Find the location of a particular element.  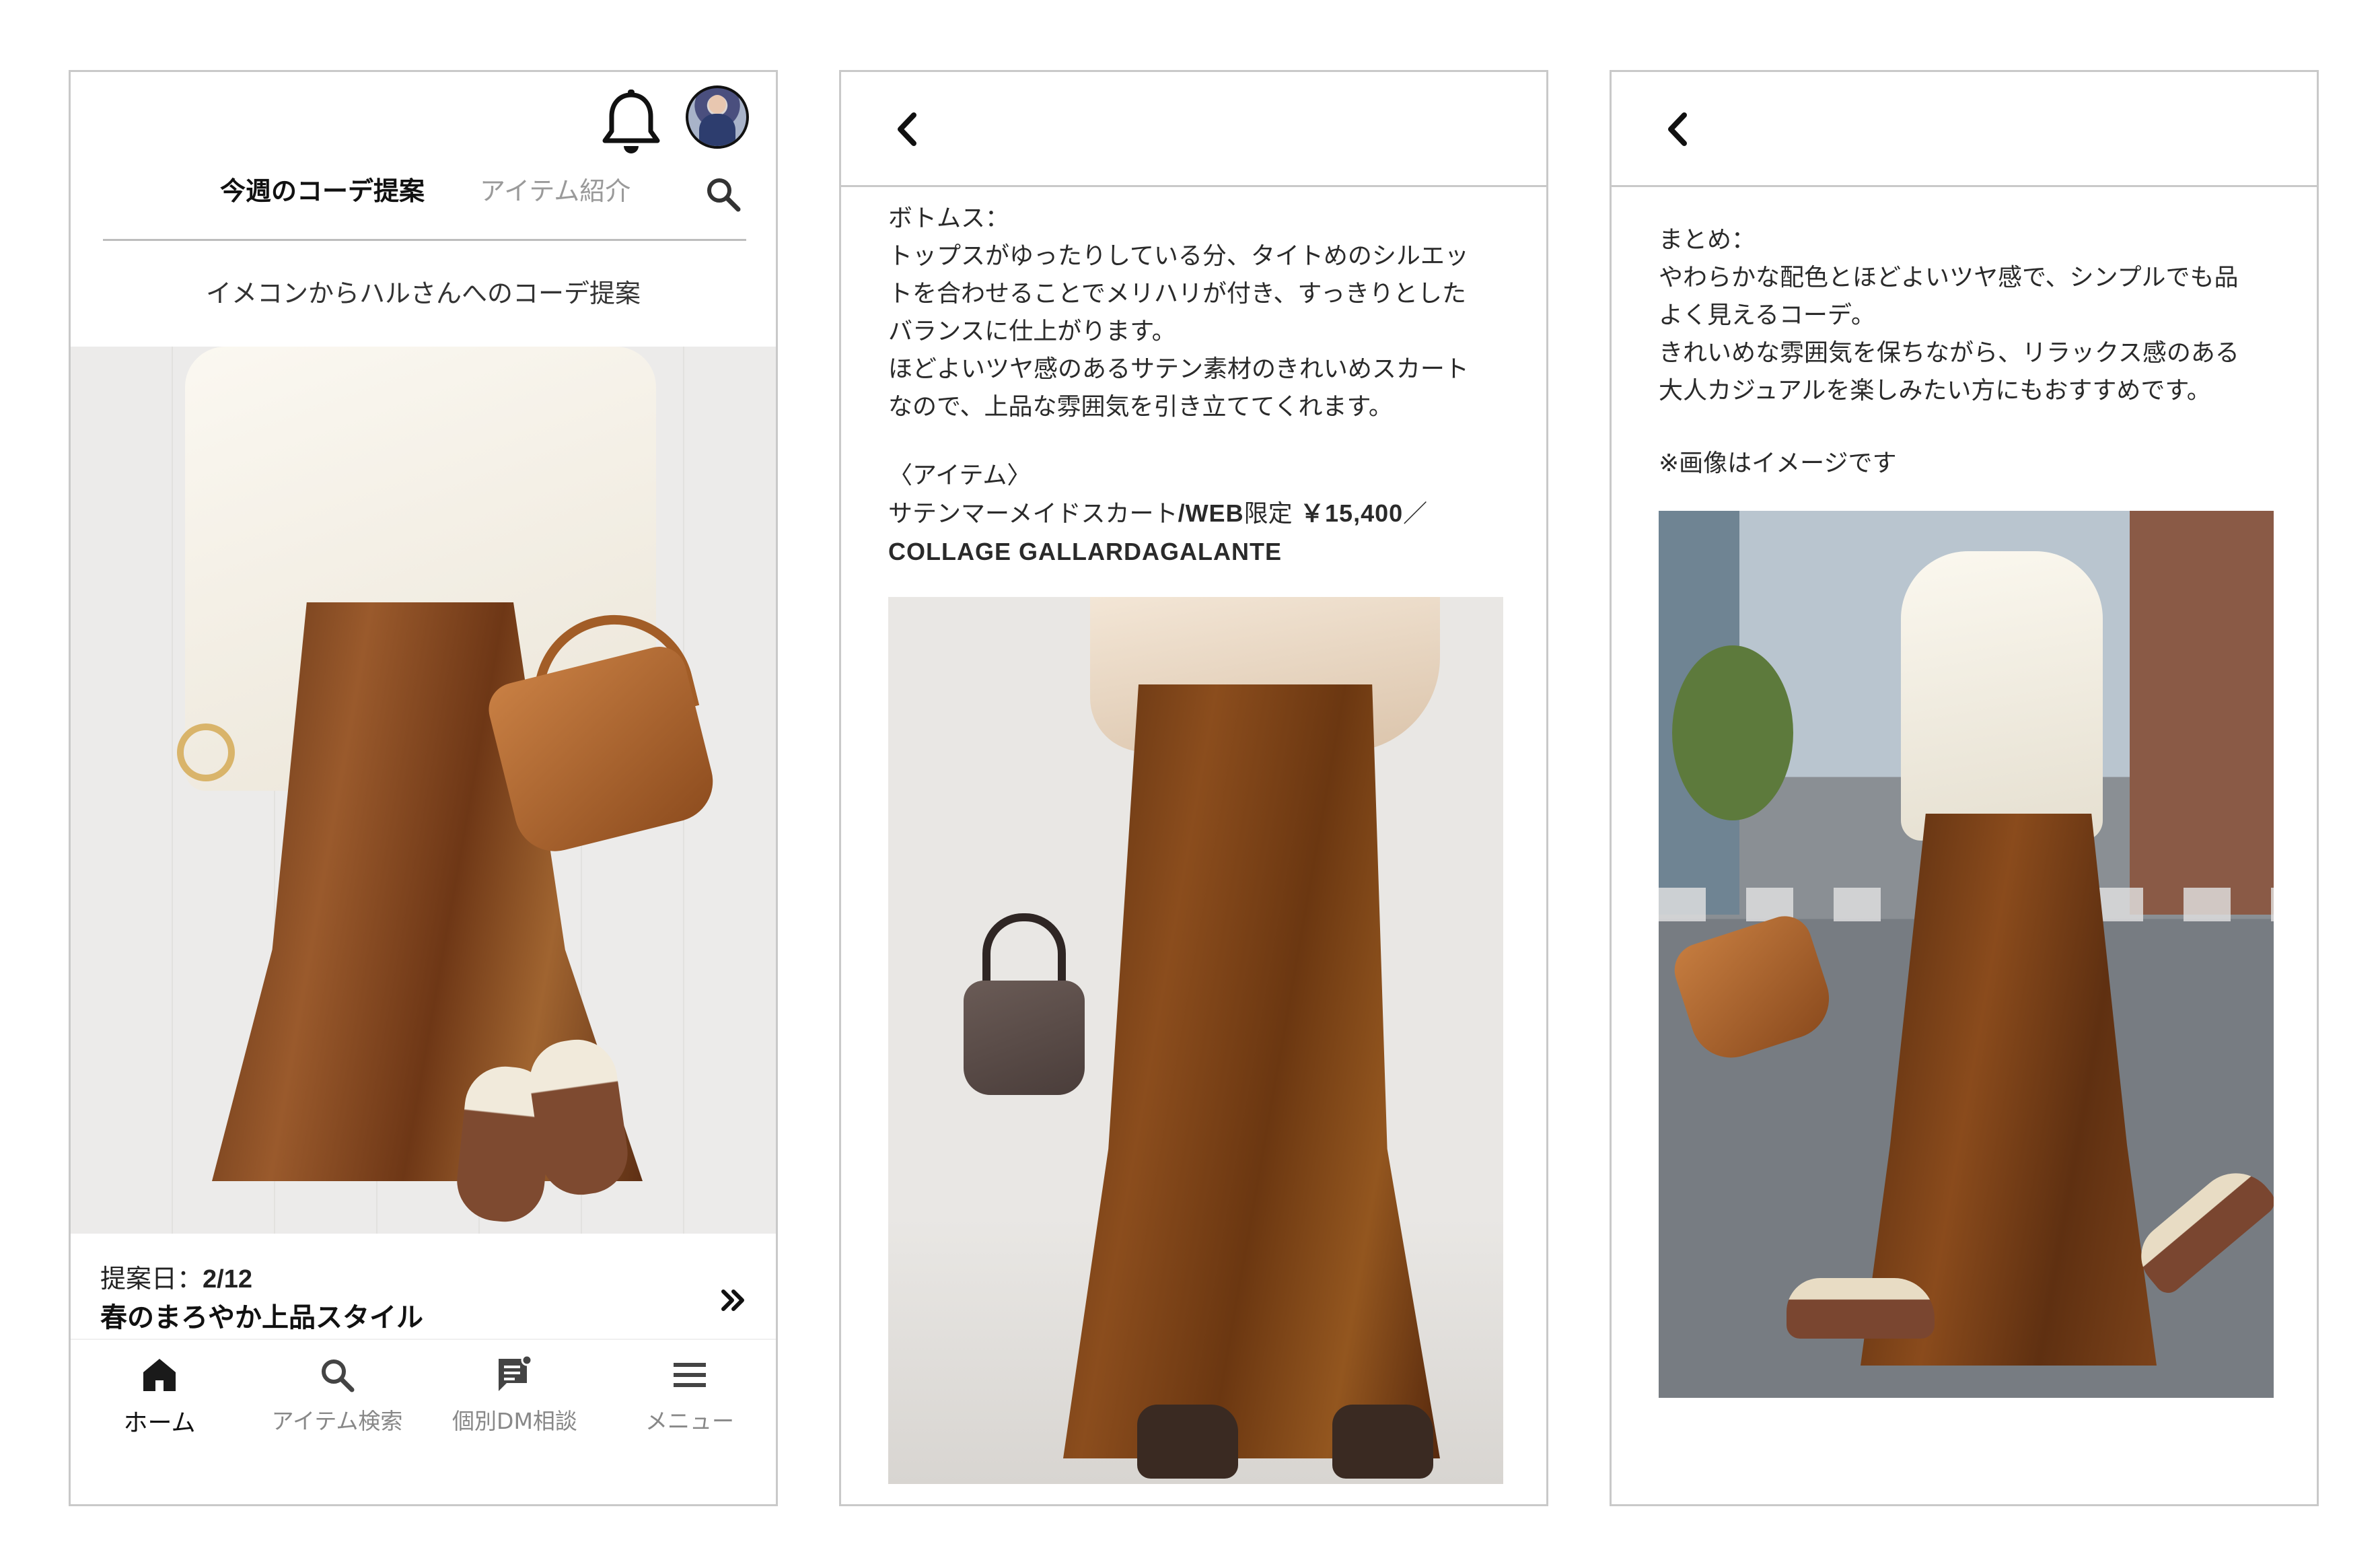

description-line: ボトムス： is located at coordinates (949, 218).